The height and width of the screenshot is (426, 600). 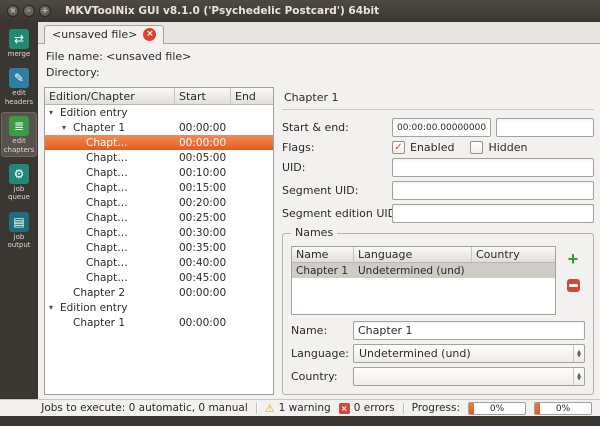 What do you see at coordinates (19, 54) in the screenshot?
I see `sidebar-item-label: merge` at bounding box center [19, 54].